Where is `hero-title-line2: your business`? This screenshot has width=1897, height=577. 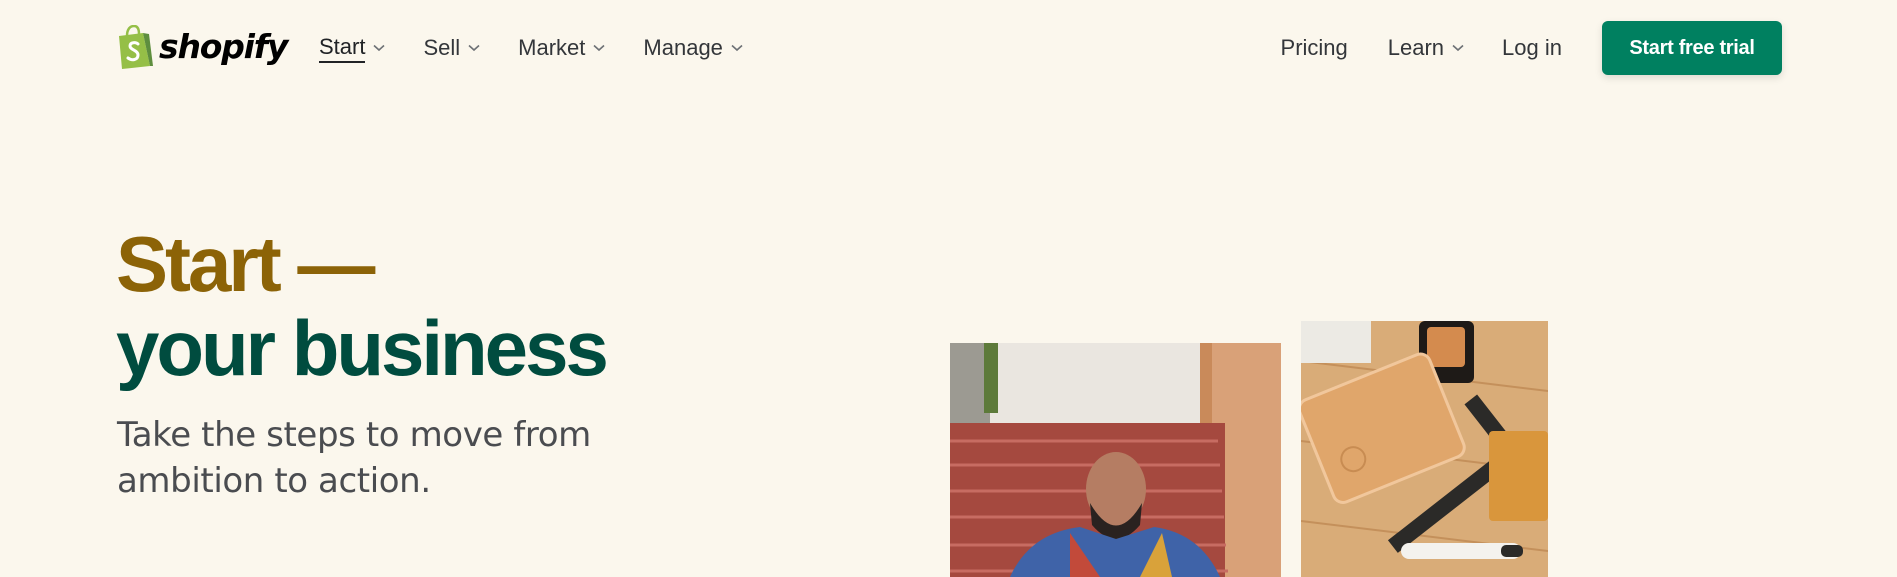 hero-title-line2: your business is located at coordinates (362, 348).